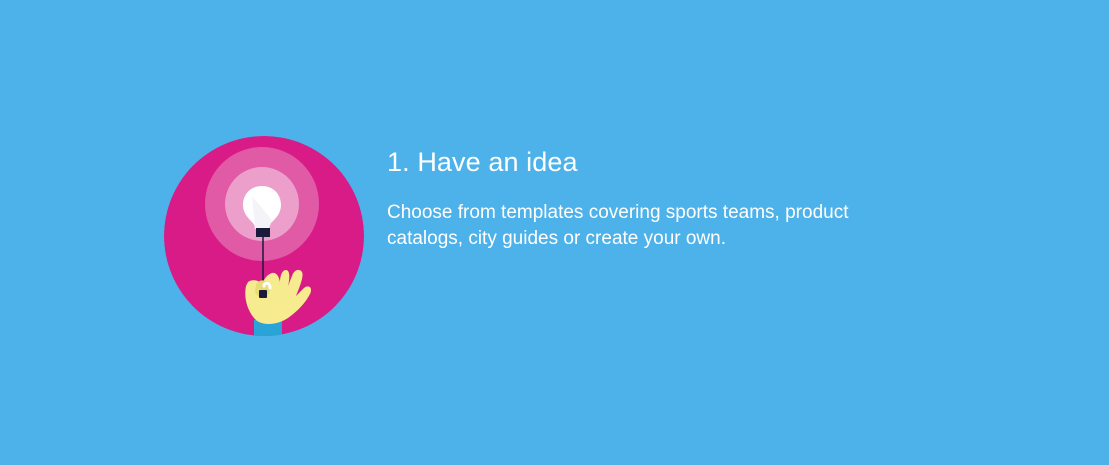 Image resolution: width=1109 pixels, height=465 pixels. I want to click on step-title: 1. Have an idea, so click(482, 162).